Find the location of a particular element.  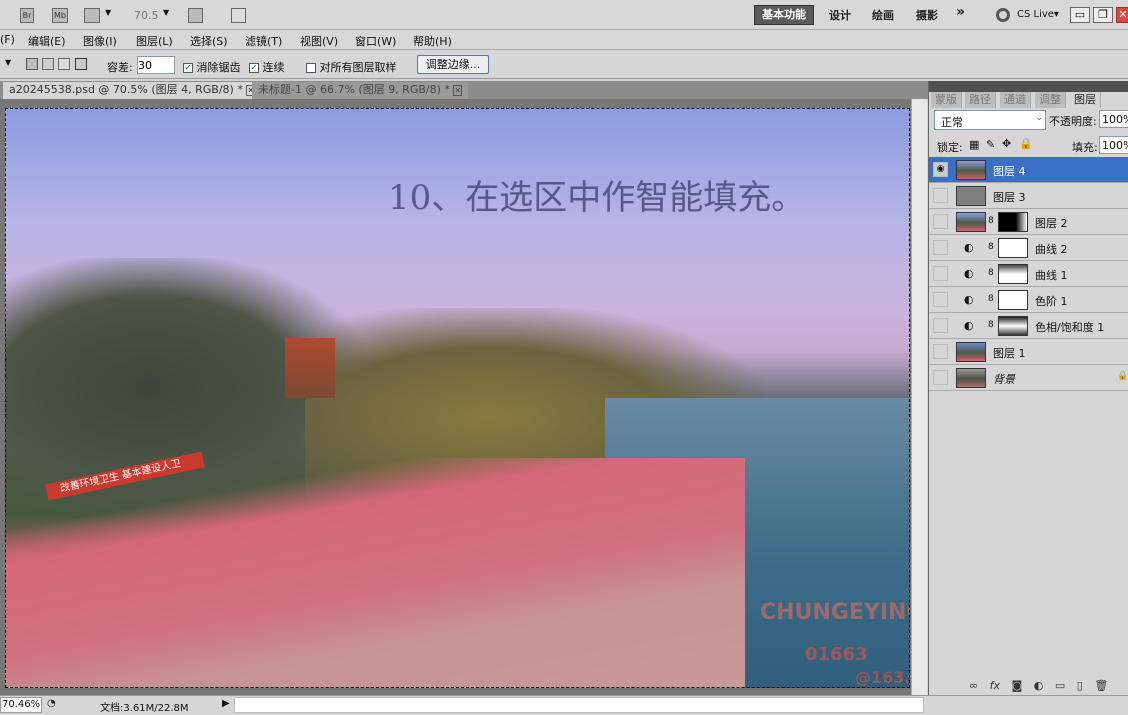

tab-layers: 图层 is located at coordinates (1085, 100).